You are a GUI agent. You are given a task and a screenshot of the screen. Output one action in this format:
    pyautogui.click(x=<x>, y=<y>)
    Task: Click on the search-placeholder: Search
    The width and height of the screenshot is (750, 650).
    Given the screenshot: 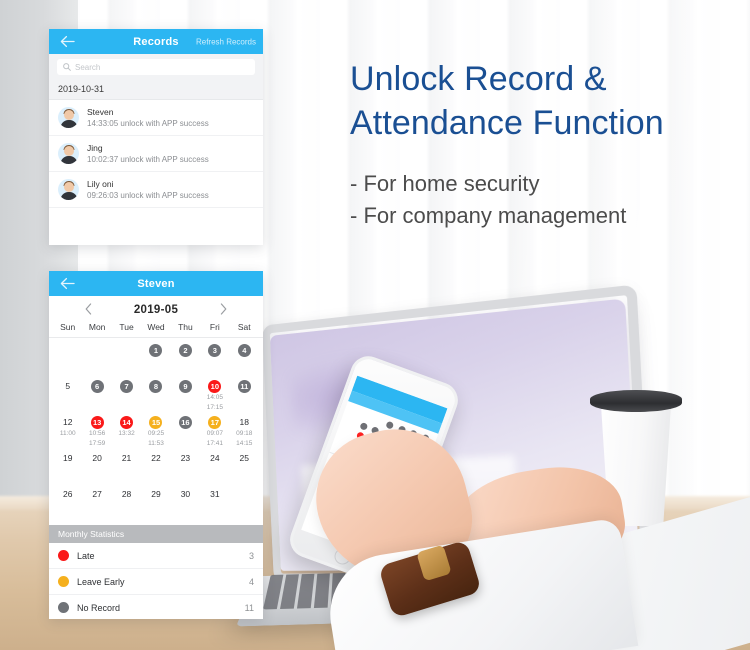 What is the action you would take?
    pyautogui.click(x=88, y=67)
    